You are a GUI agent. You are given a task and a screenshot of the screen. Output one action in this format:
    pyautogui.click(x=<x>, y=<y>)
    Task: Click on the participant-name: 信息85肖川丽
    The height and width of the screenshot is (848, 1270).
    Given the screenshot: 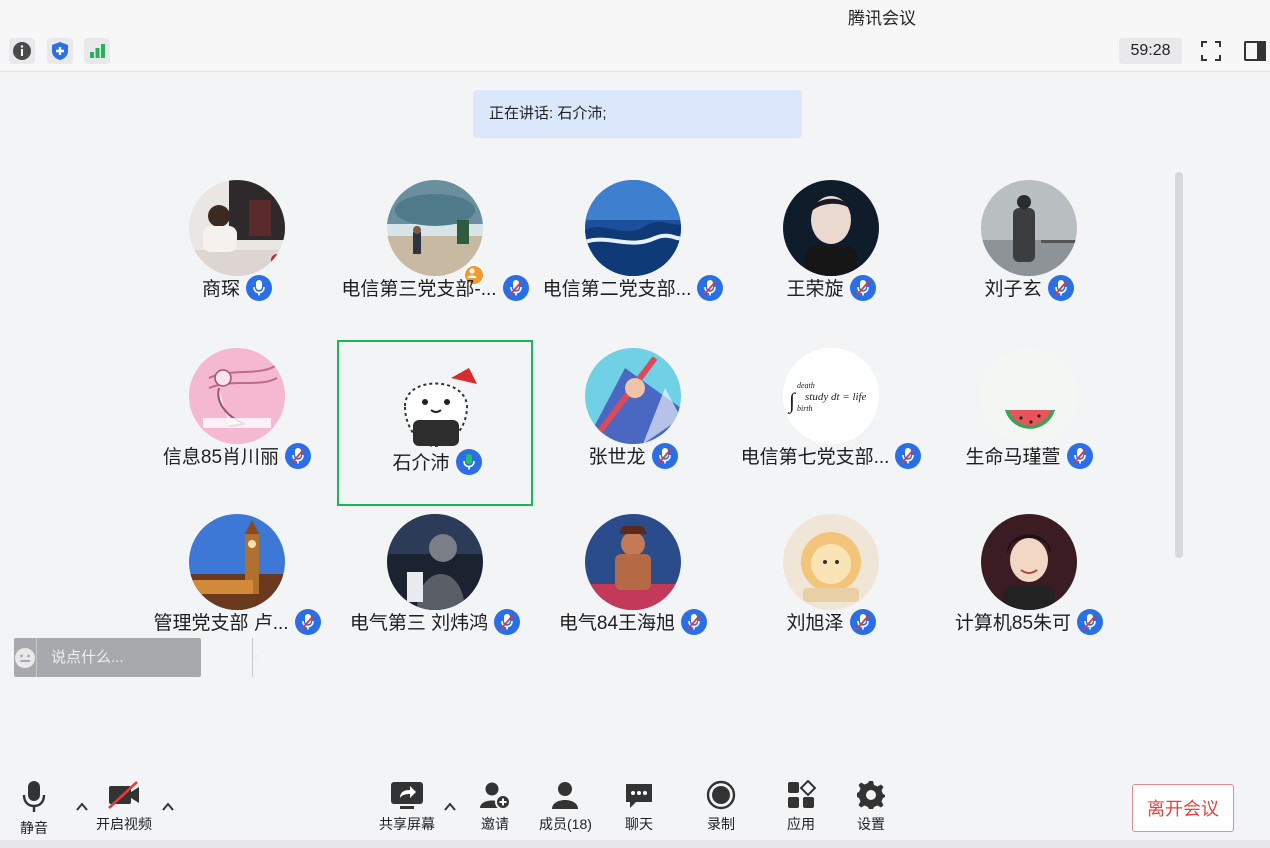 What is the action you would take?
    pyautogui.click(x=221, y=457)
    